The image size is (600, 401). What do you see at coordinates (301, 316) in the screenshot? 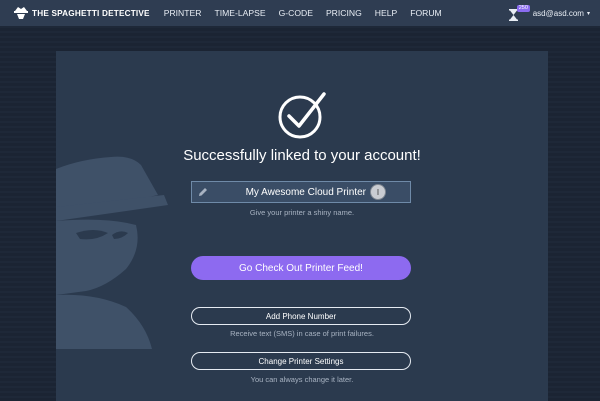
I see `add-phone-number-button: Add Phone Number` at bounding box center [301, 316].